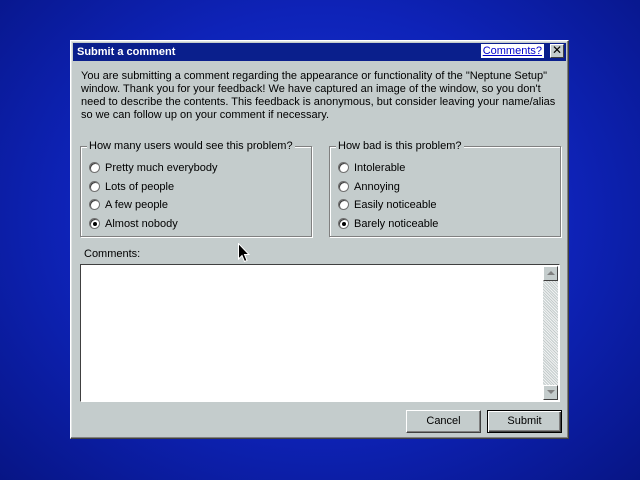  I want to click on submit-button: Submit, so click(524, 421).